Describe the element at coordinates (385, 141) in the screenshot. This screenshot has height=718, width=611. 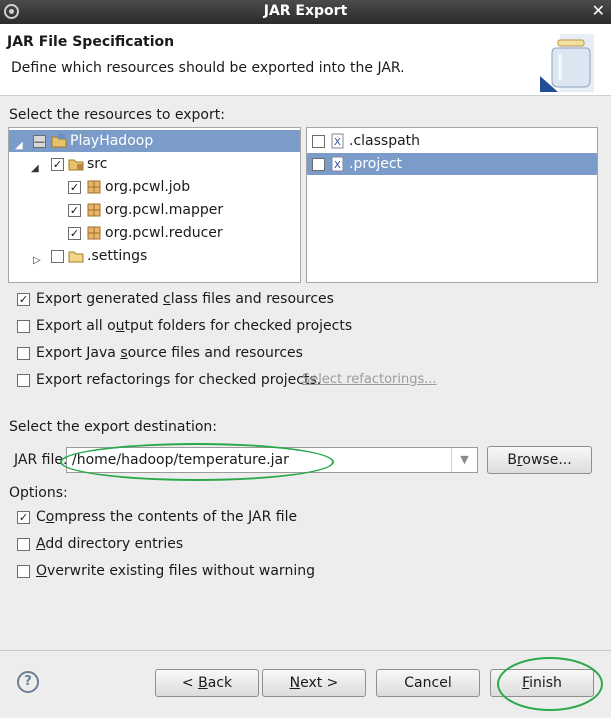
I see `file-item-label: .classpath` at that location.